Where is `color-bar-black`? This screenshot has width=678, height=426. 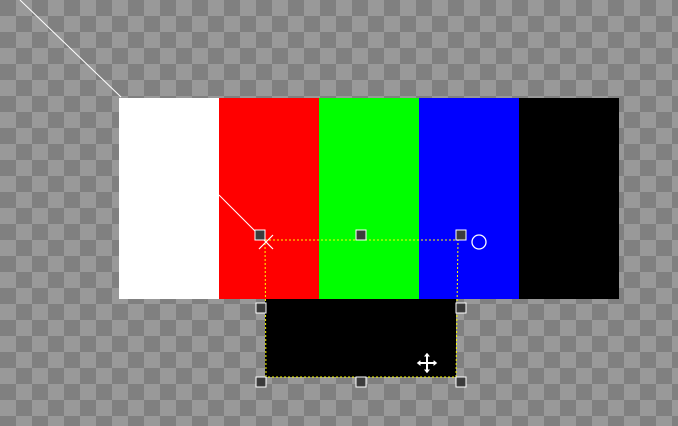
color-bar-black is located at coordinates (569, 198).